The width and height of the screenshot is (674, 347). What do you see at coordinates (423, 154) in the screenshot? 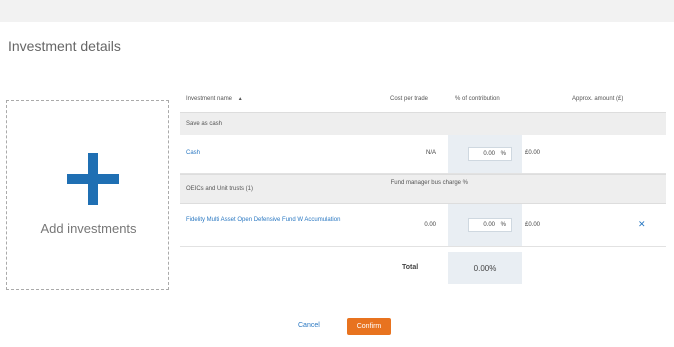
I see `table-row-cash: Cash N/A 0.00 % £0.00` at bounding box center [423, 154].